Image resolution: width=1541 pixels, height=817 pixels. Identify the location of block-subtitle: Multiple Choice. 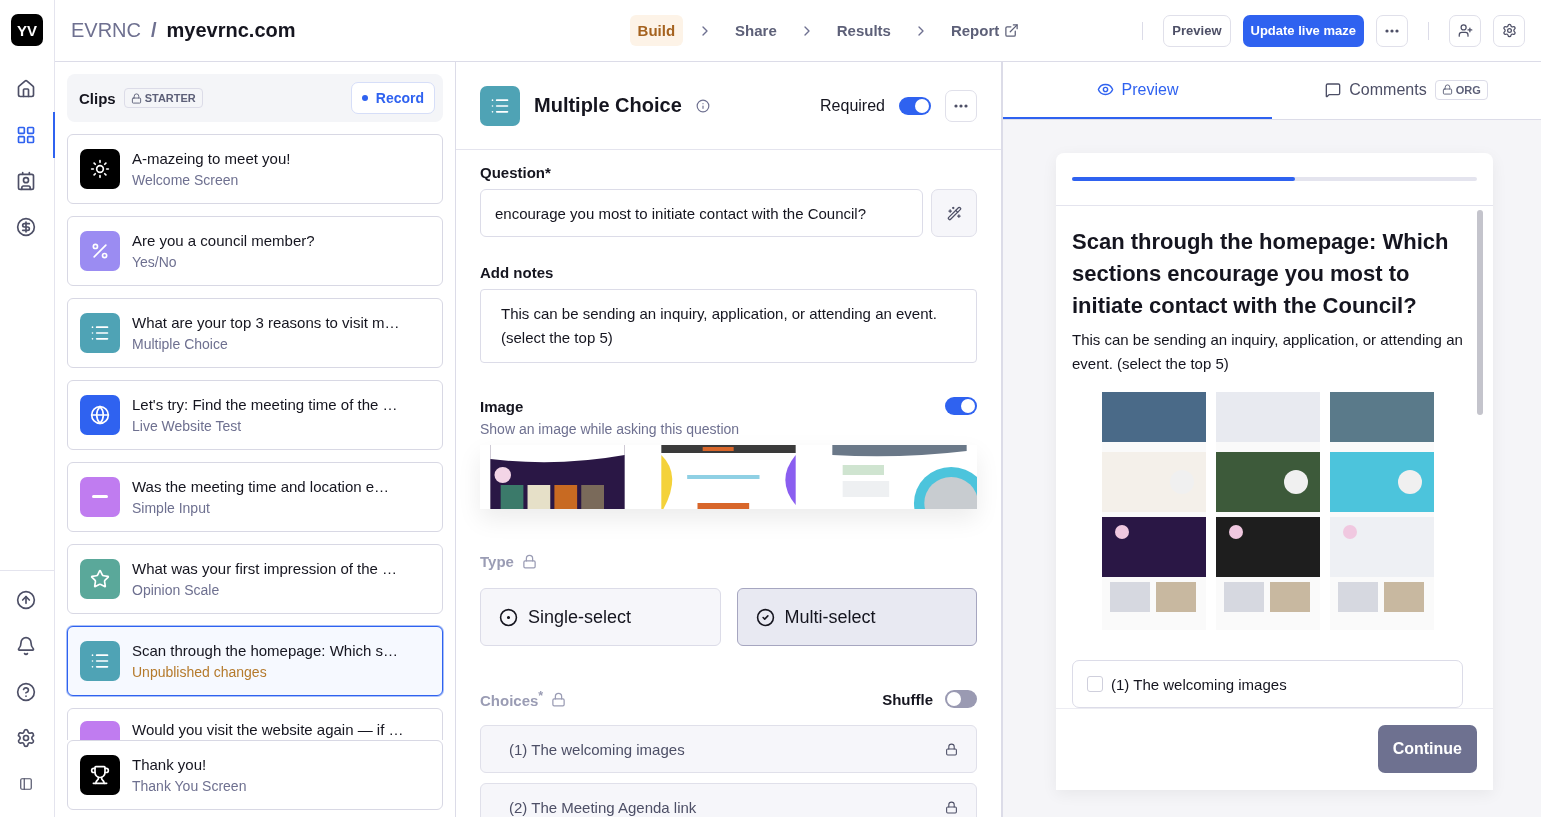
(180, 344).